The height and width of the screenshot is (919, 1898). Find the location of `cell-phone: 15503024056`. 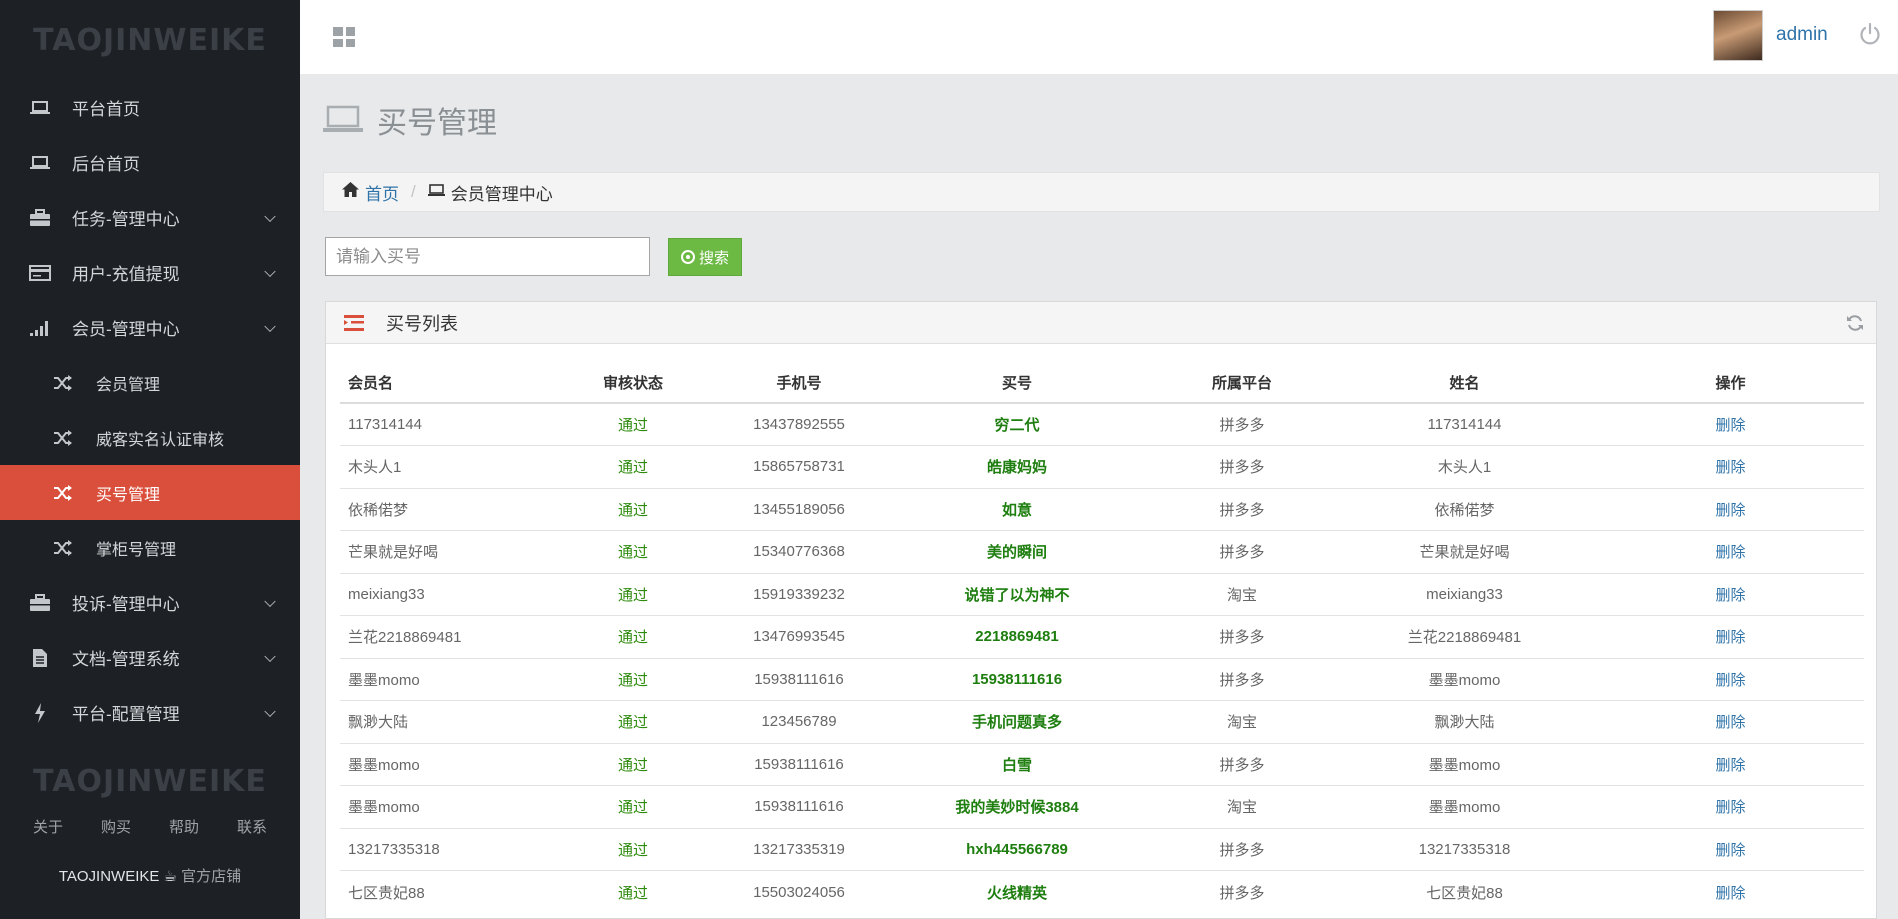

cell-phone: 15503024056 is located at coordinates (799, 891).